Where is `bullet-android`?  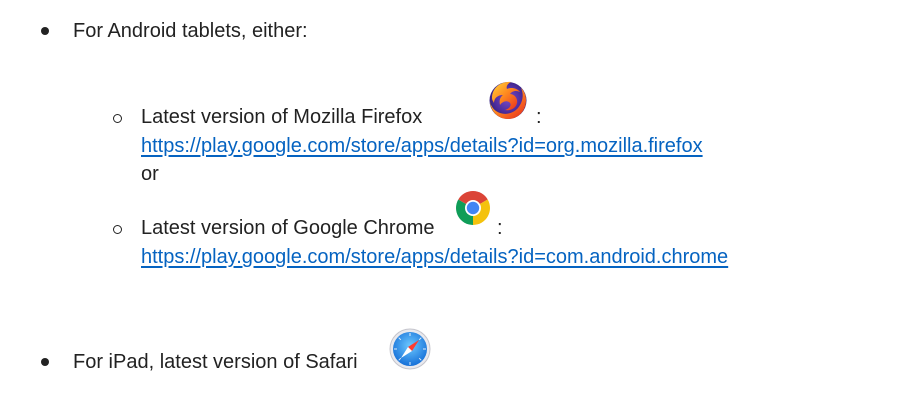
bullet-android is located at coordinates (45, 31).